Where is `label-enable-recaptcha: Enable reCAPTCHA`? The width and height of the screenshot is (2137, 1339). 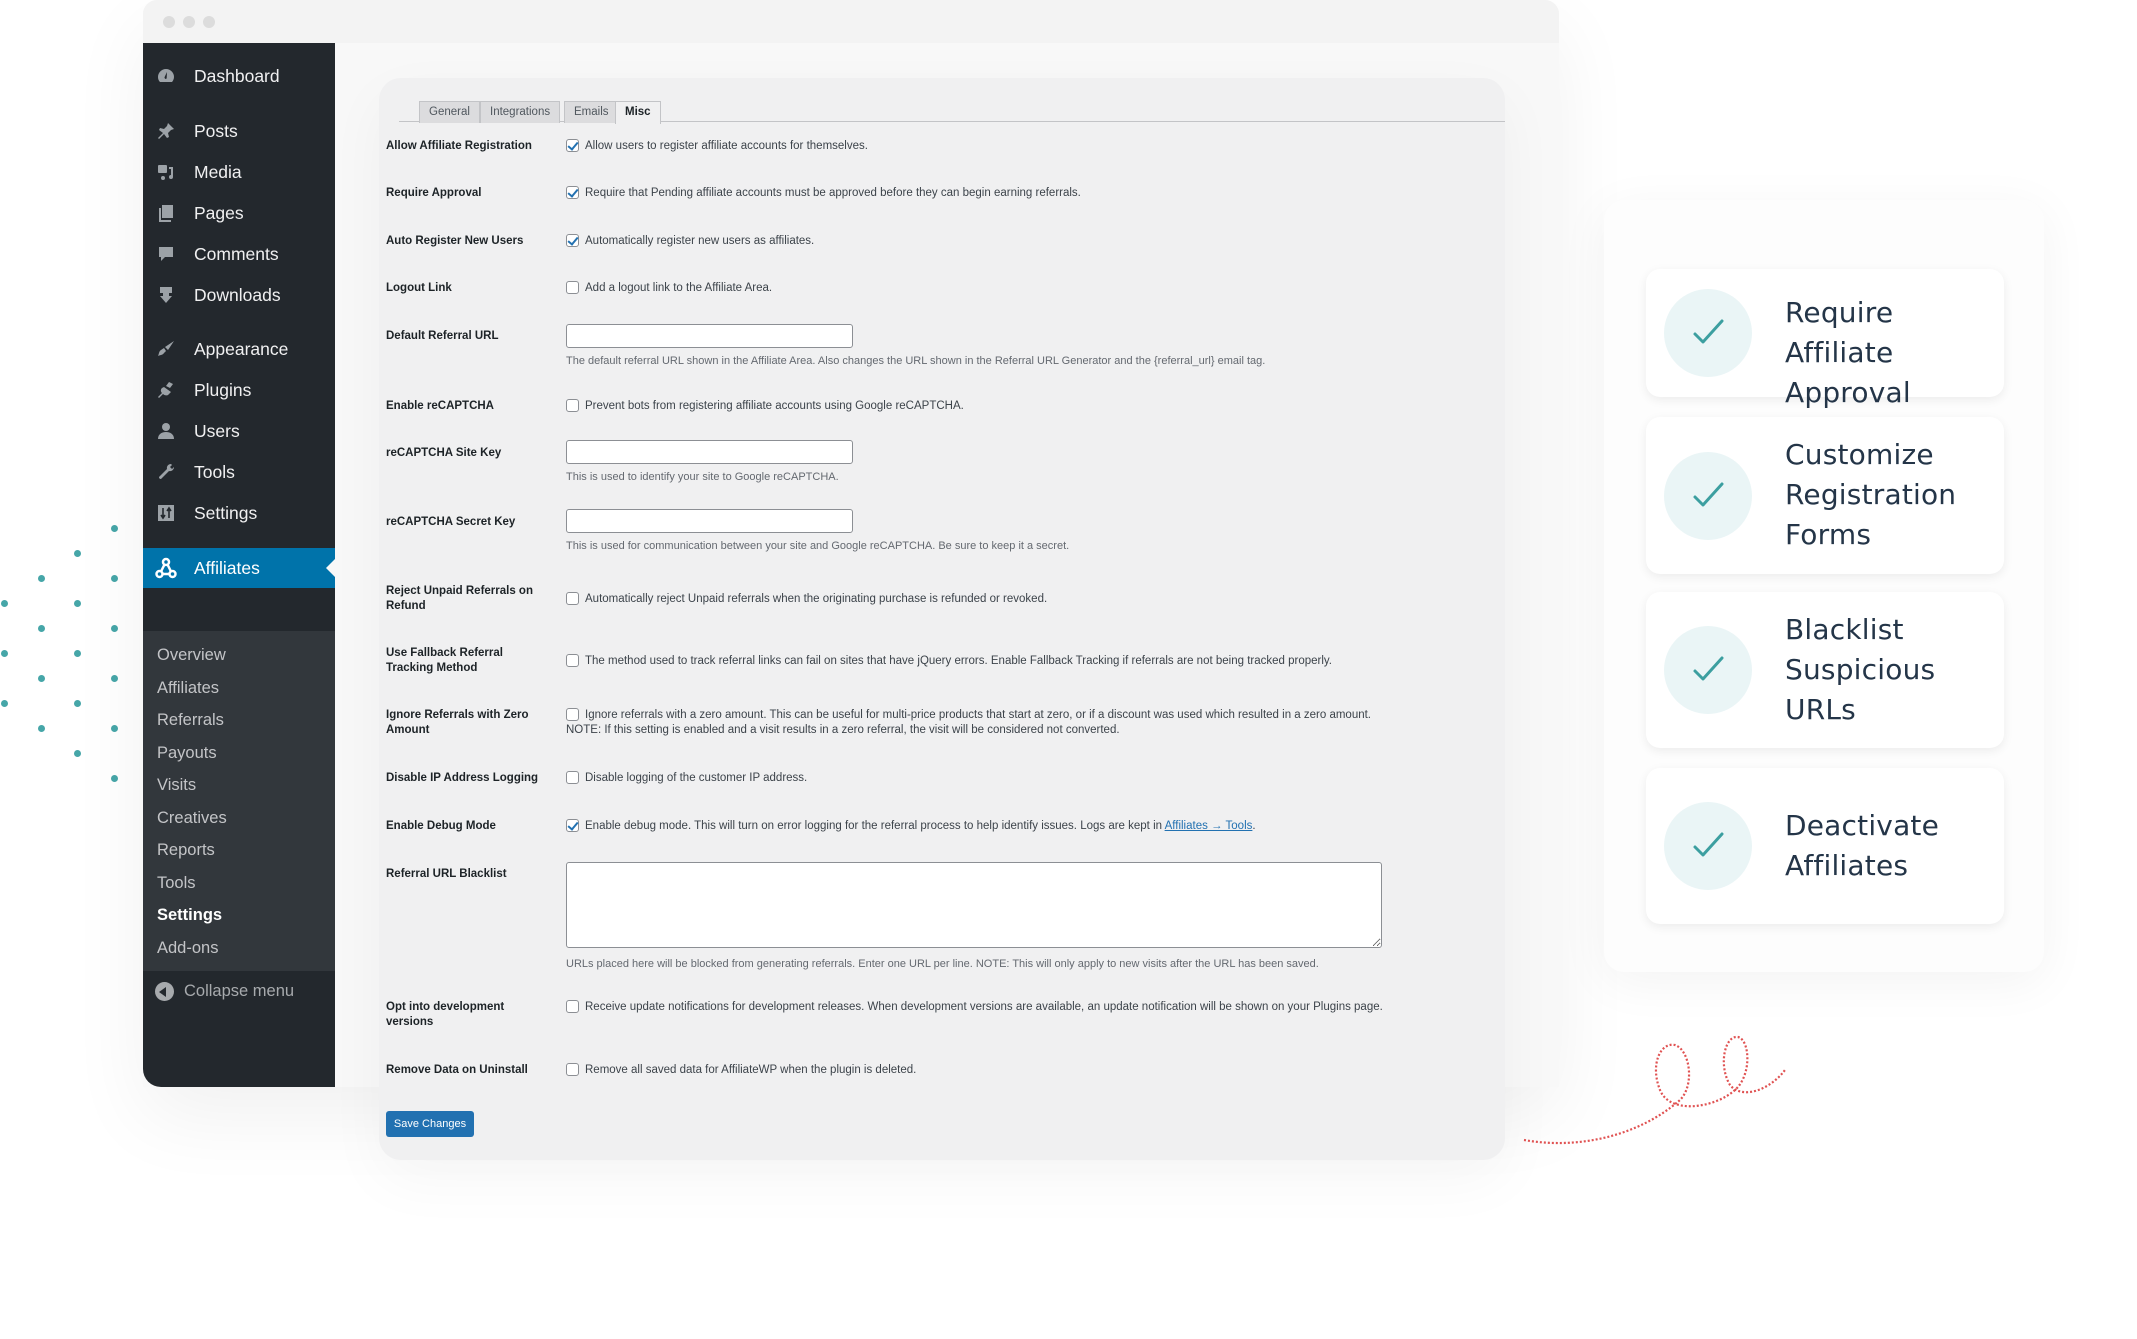 label-enable-recaptcha: Enable reCAPTCHA is located at coordinates (440, 406).